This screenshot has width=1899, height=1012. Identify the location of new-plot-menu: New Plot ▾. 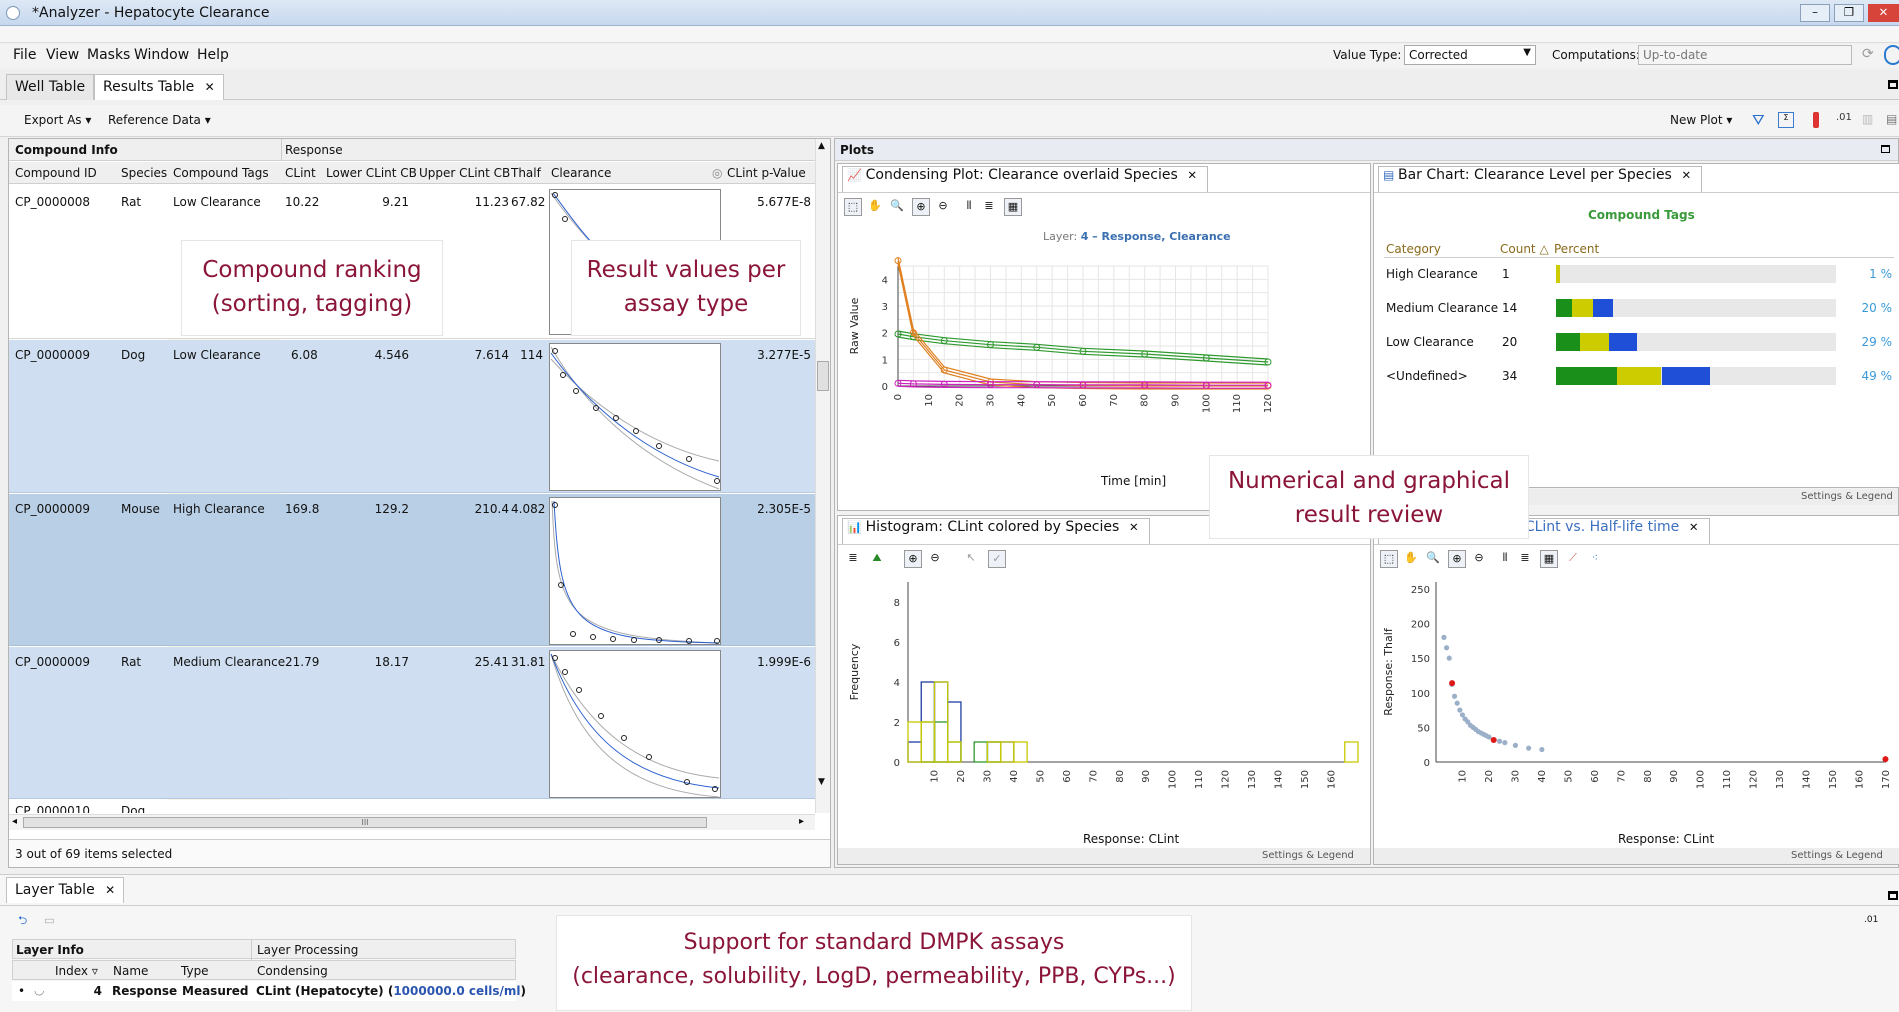
(1701, 120).